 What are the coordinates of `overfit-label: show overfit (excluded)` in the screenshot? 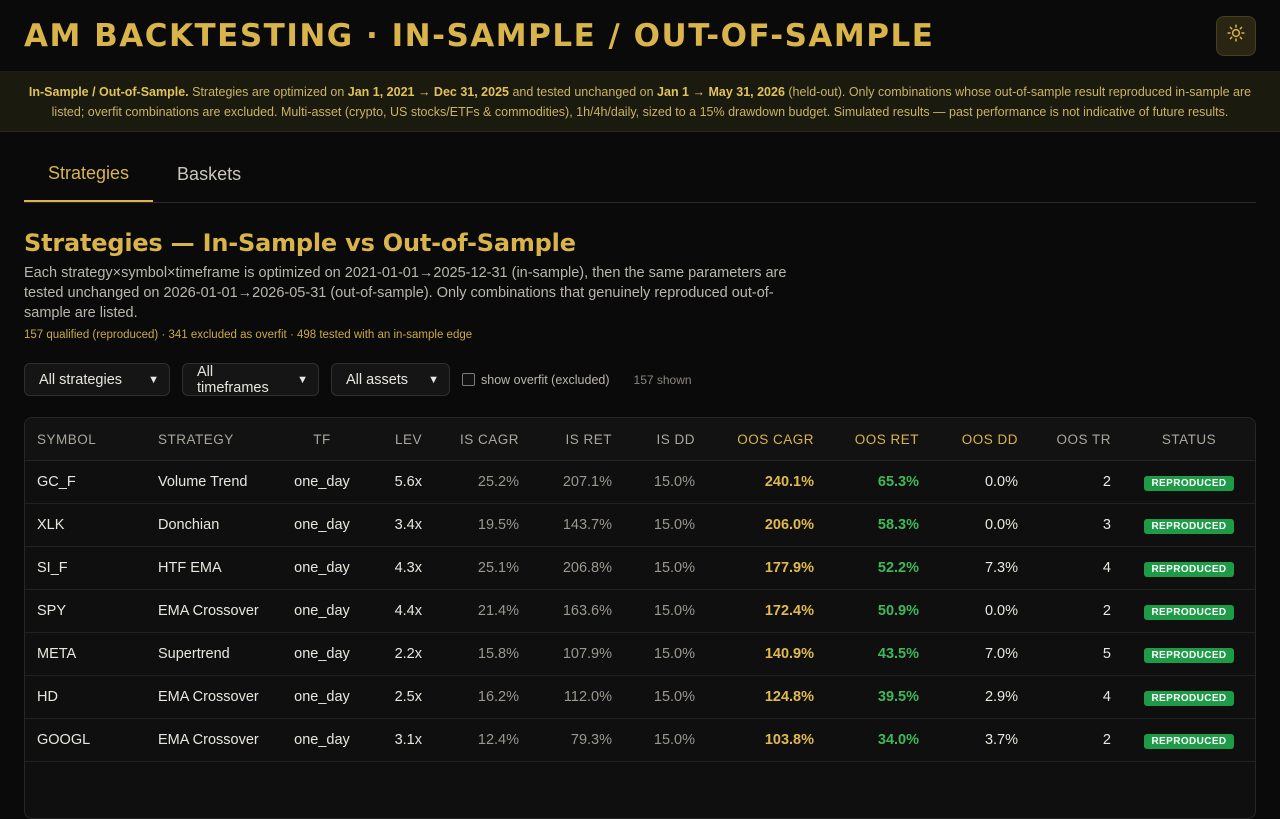 It's located at (545, 379).